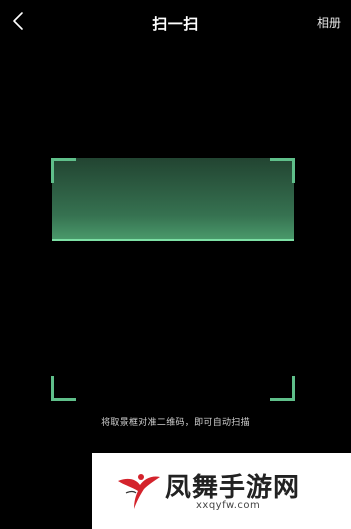  I want to click on watermark: 凤舞手游网 xxqyfw.com, so click(221, 491).